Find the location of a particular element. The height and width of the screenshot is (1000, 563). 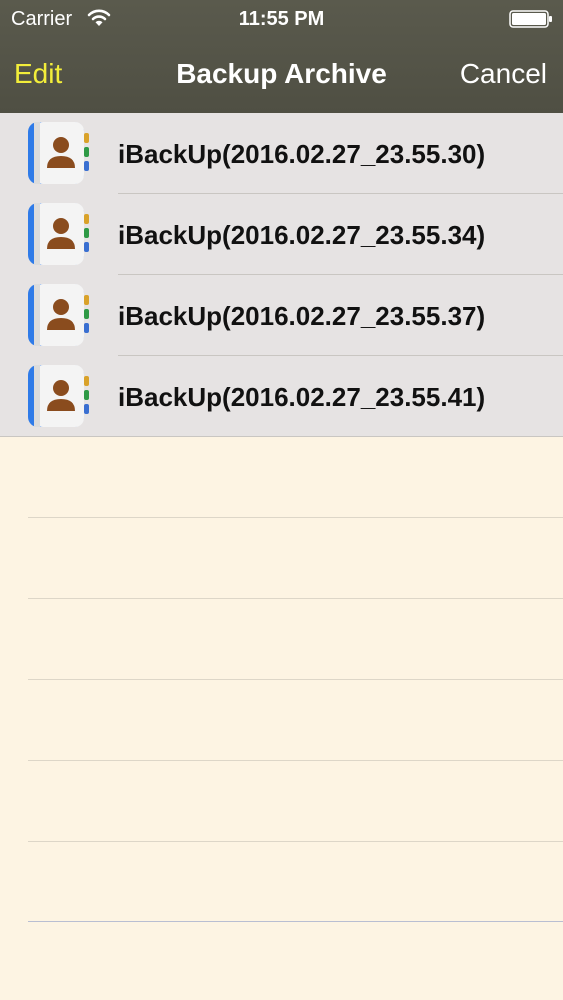

backup-name: iBackUp(2016.02.27_23.55.30) is located at coordinates (302, 154).